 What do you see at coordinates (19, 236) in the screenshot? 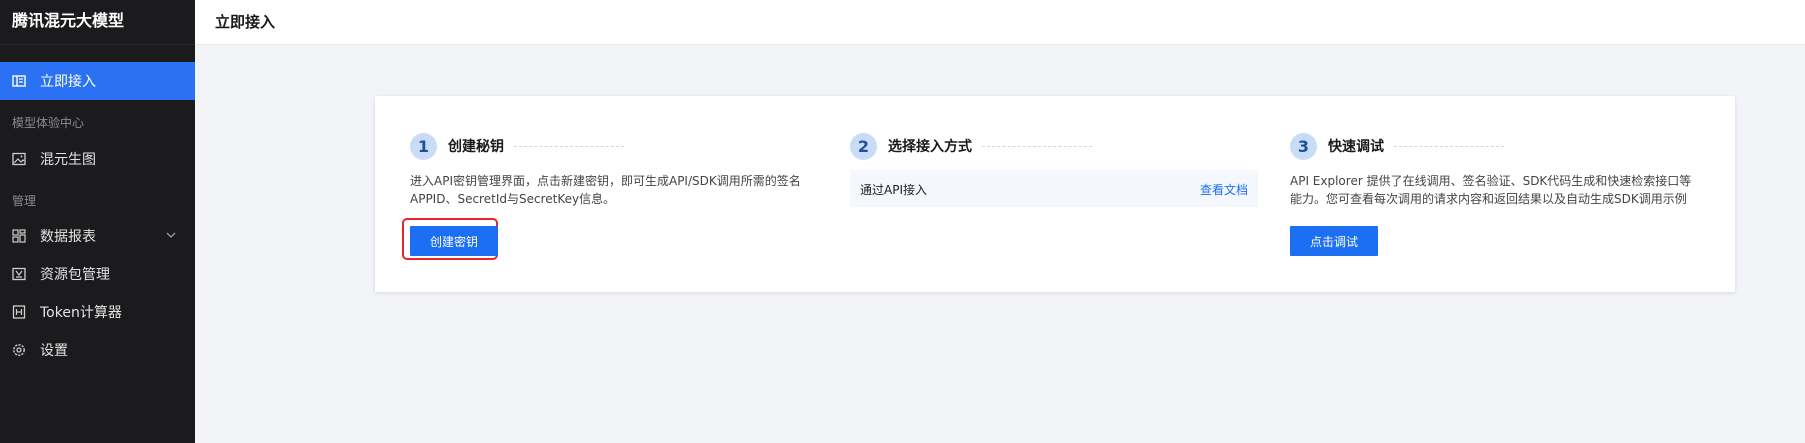
I see `dashboard-icon` at bounding box center [19, 236].